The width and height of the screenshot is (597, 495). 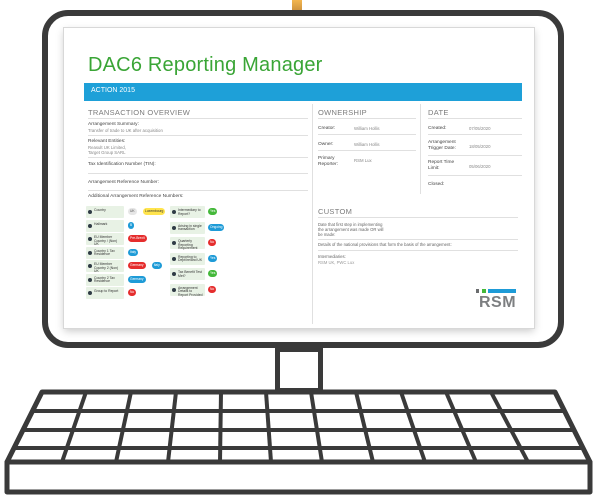 I want to click on created-value: 07/05/2020, so click(x=480, y=128).